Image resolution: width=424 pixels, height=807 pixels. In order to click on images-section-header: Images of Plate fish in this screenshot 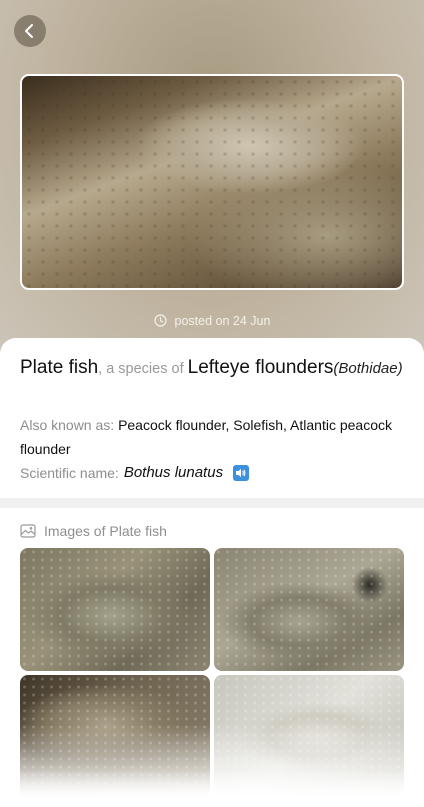, I will do `click(93, 531)`.